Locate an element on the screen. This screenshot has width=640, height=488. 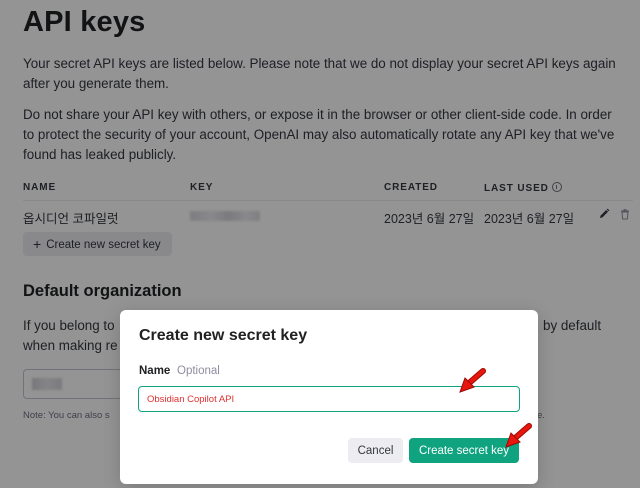
dialog-title: Create new secret key is located at coordinates (223, 335).